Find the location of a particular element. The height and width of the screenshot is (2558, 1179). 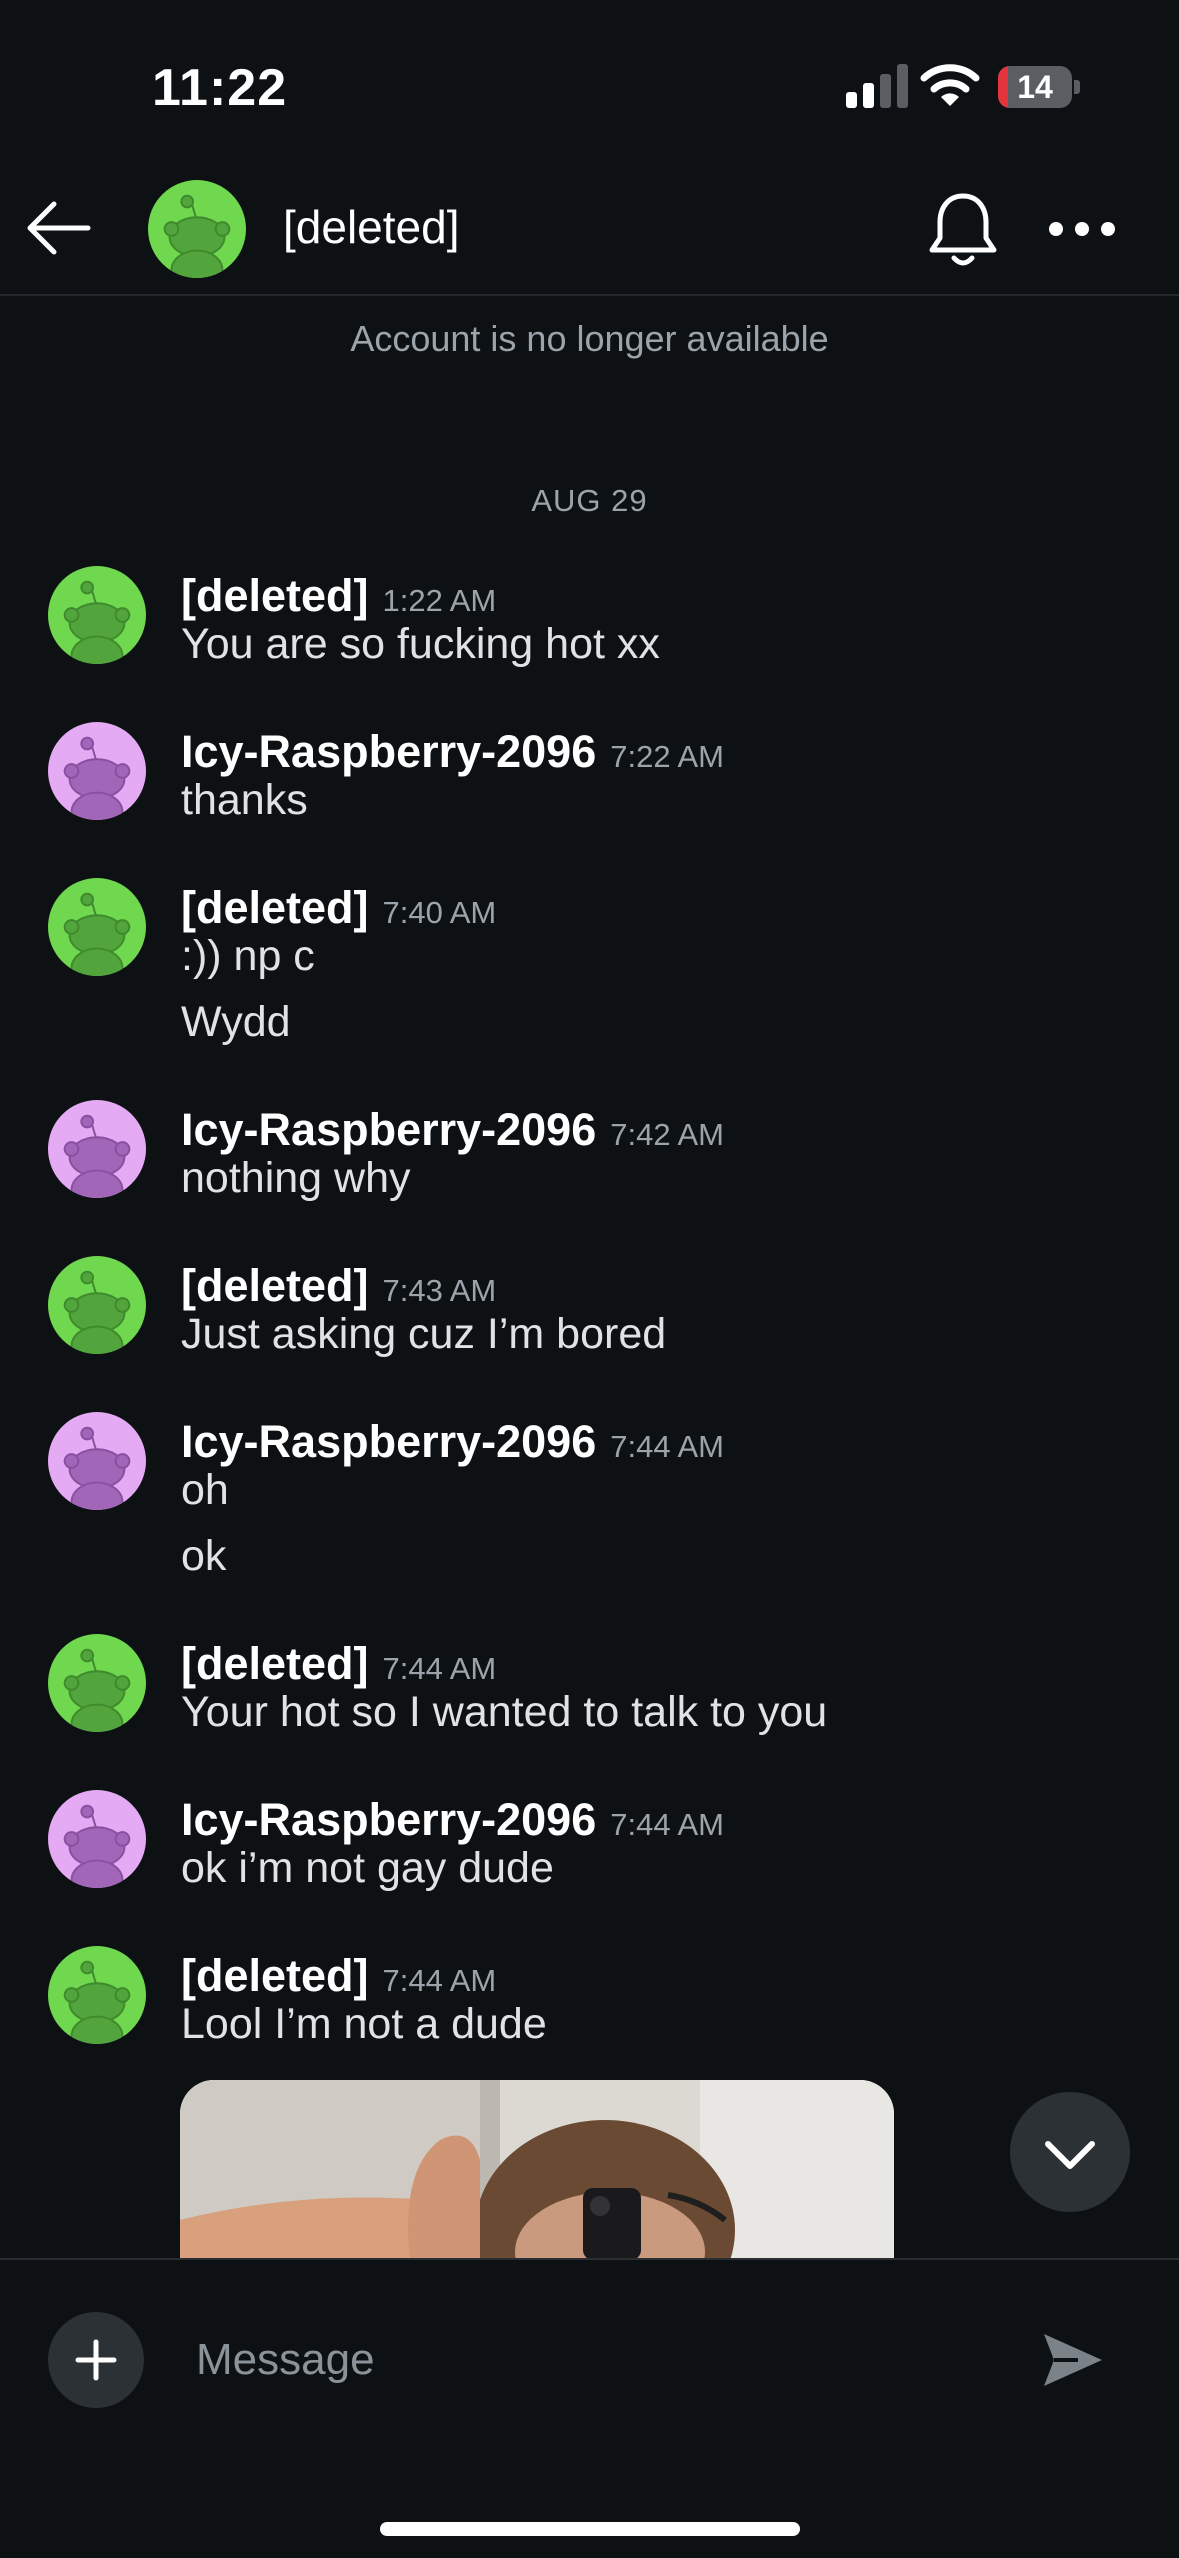

message-header: [deleted] 7:43 AM is located at coordinates (338, 1286).